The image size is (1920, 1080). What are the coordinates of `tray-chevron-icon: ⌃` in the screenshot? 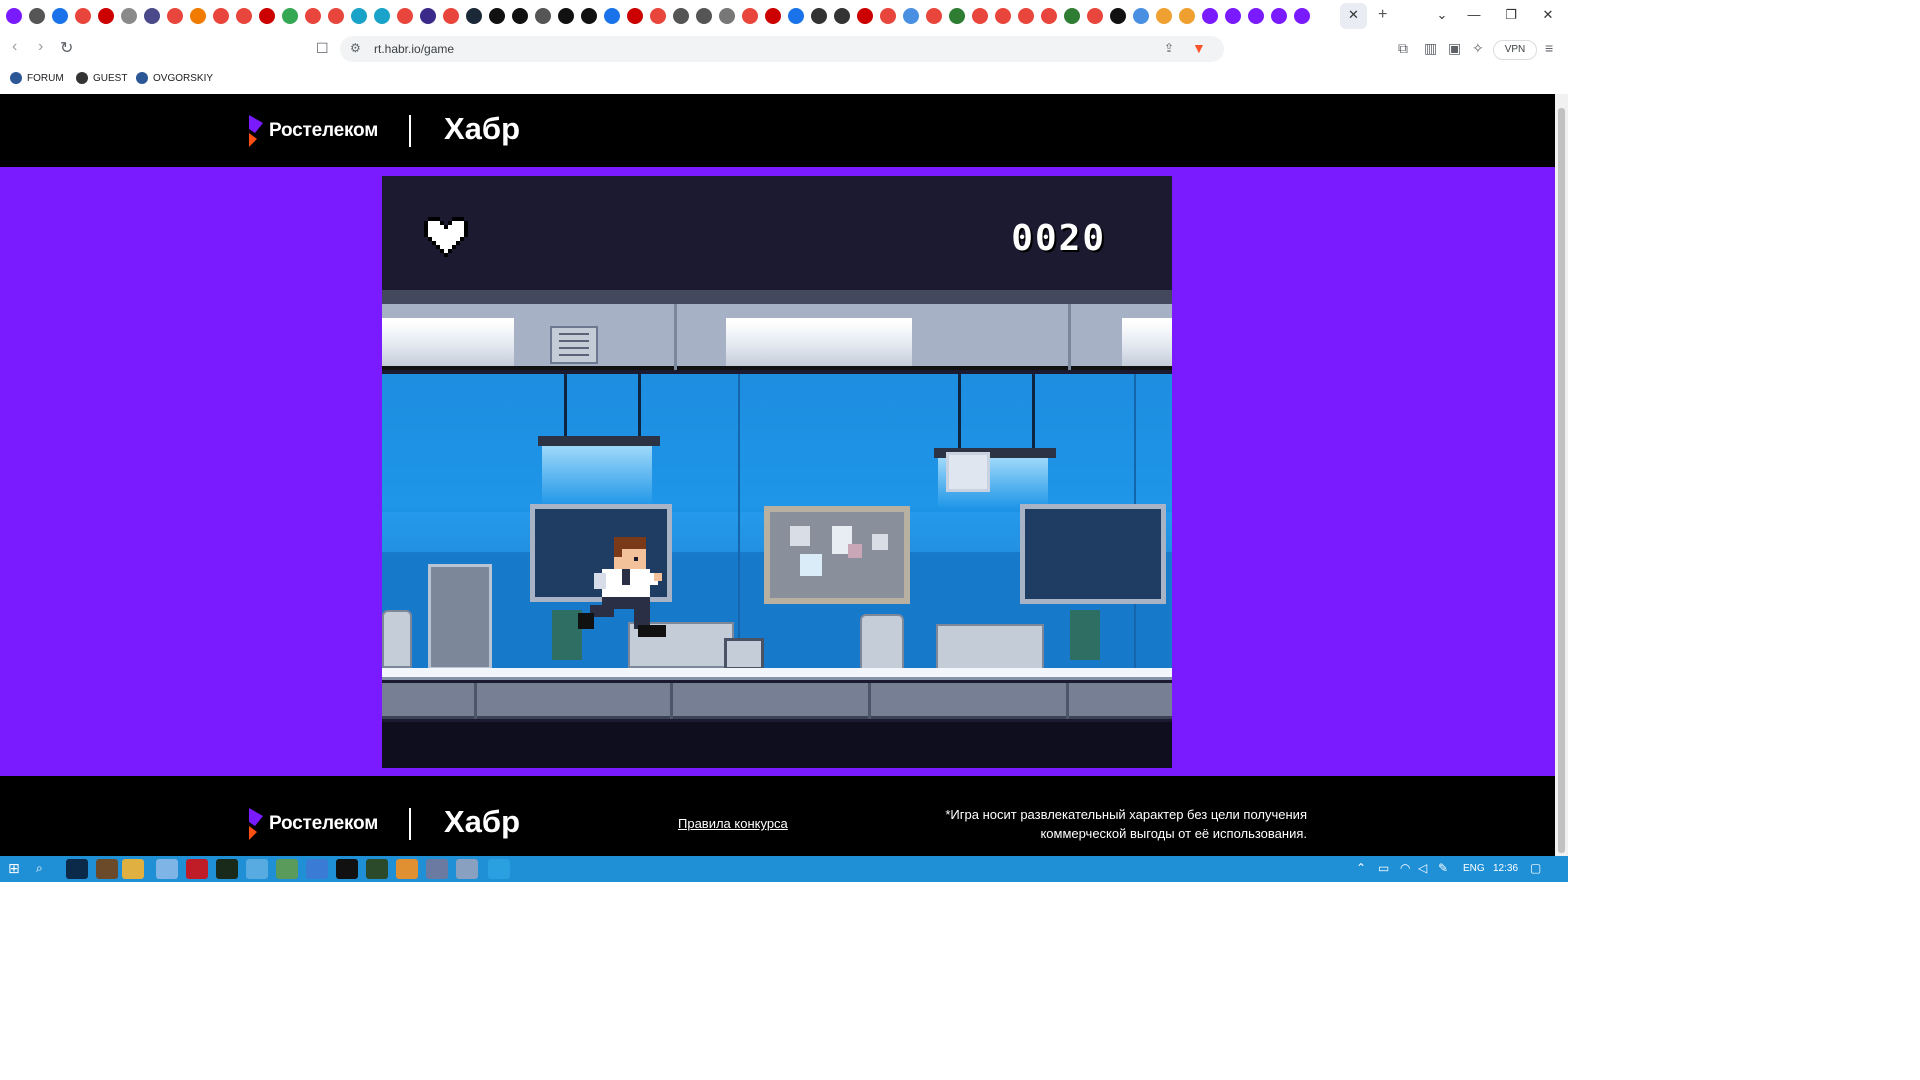 It's located at (1361, 868).